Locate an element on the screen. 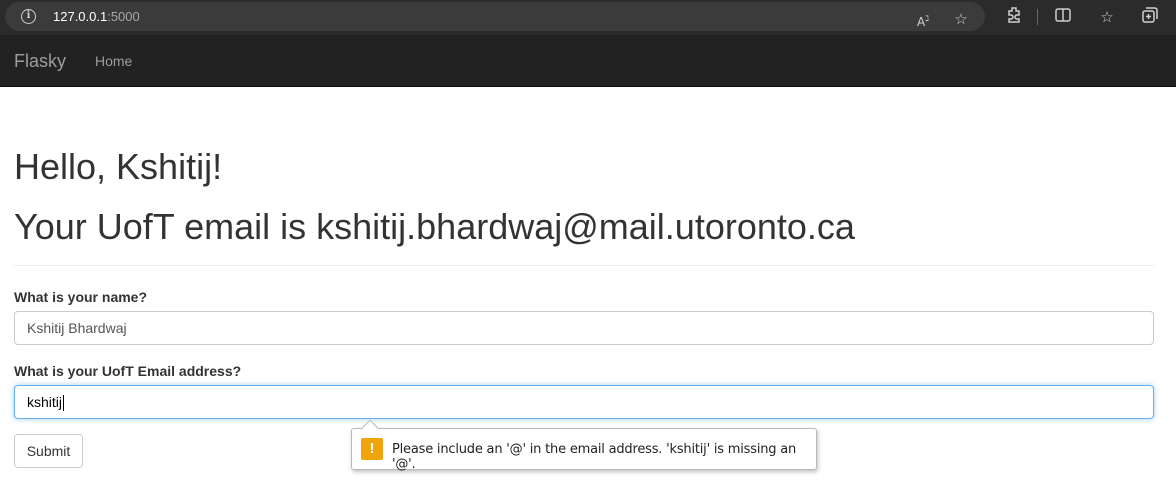 Image resolution: width=1176 pixels, height=502 pixels. address-bar: i 127.0.0.1:5000 Aℷ ☆ is located at coordinates (495, 16).